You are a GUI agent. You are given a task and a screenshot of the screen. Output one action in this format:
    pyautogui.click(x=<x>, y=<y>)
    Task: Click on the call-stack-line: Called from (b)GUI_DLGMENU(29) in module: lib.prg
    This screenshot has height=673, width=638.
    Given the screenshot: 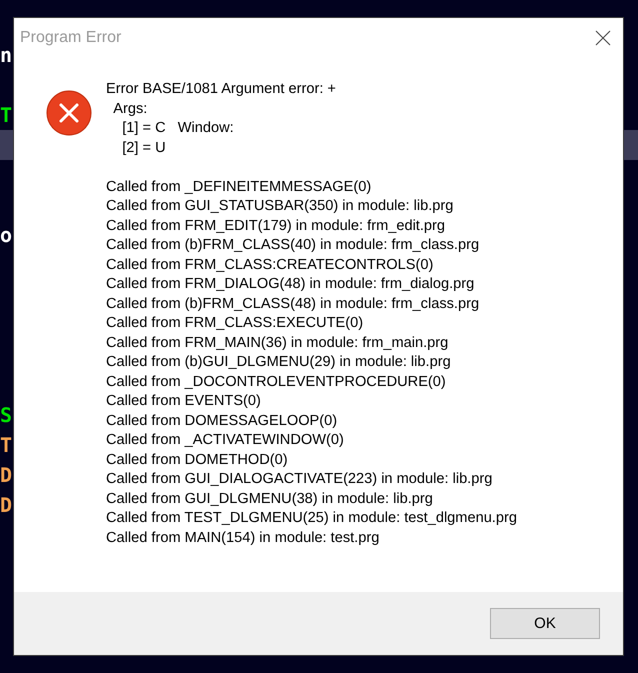 What is the action you would take?
    pyautogui.click(x=279, y=362)
    